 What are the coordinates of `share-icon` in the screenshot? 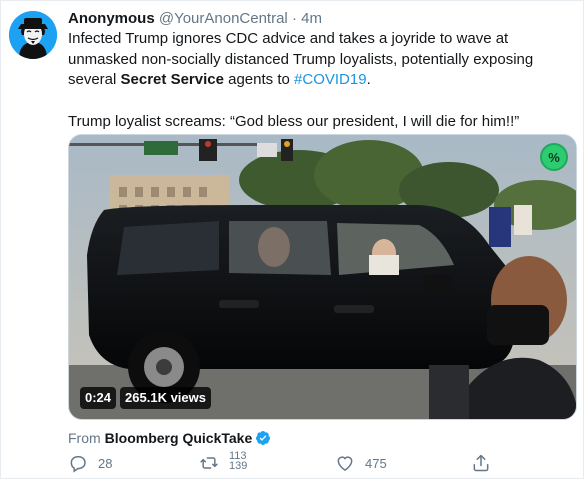 It's located at (481, 463).